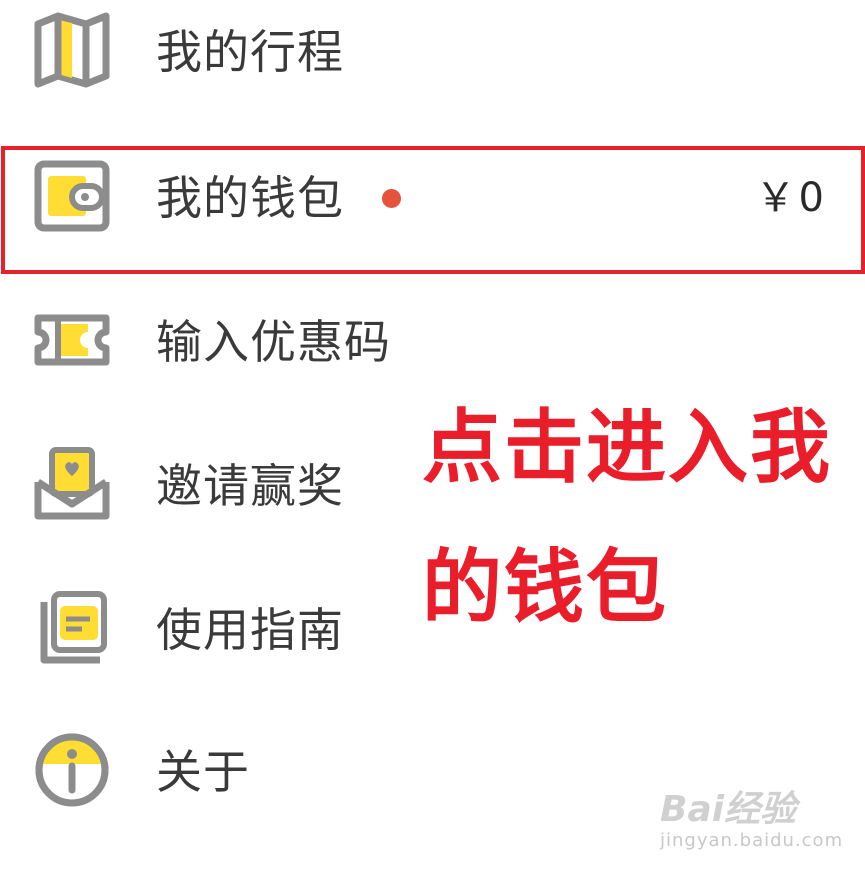  I want to click on menu-item-label: 输入优惠码, so click(273, 342).